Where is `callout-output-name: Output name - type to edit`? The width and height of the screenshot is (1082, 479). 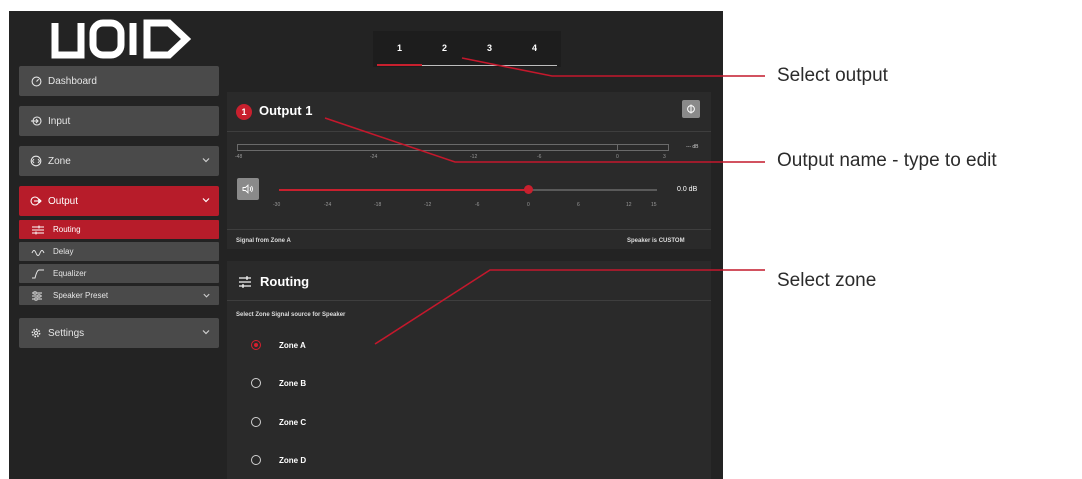 callout-output-name: Output name - type to edit is located at coordinates (887, 160).